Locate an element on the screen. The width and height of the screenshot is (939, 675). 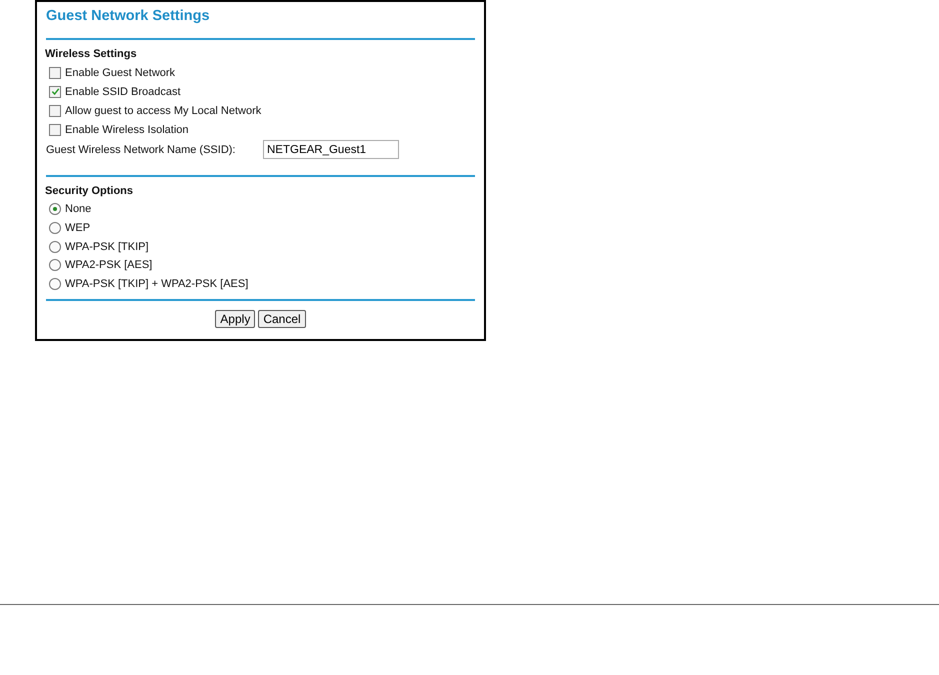
page-title: Guest Network Settings is located at coordinates (128, 17).